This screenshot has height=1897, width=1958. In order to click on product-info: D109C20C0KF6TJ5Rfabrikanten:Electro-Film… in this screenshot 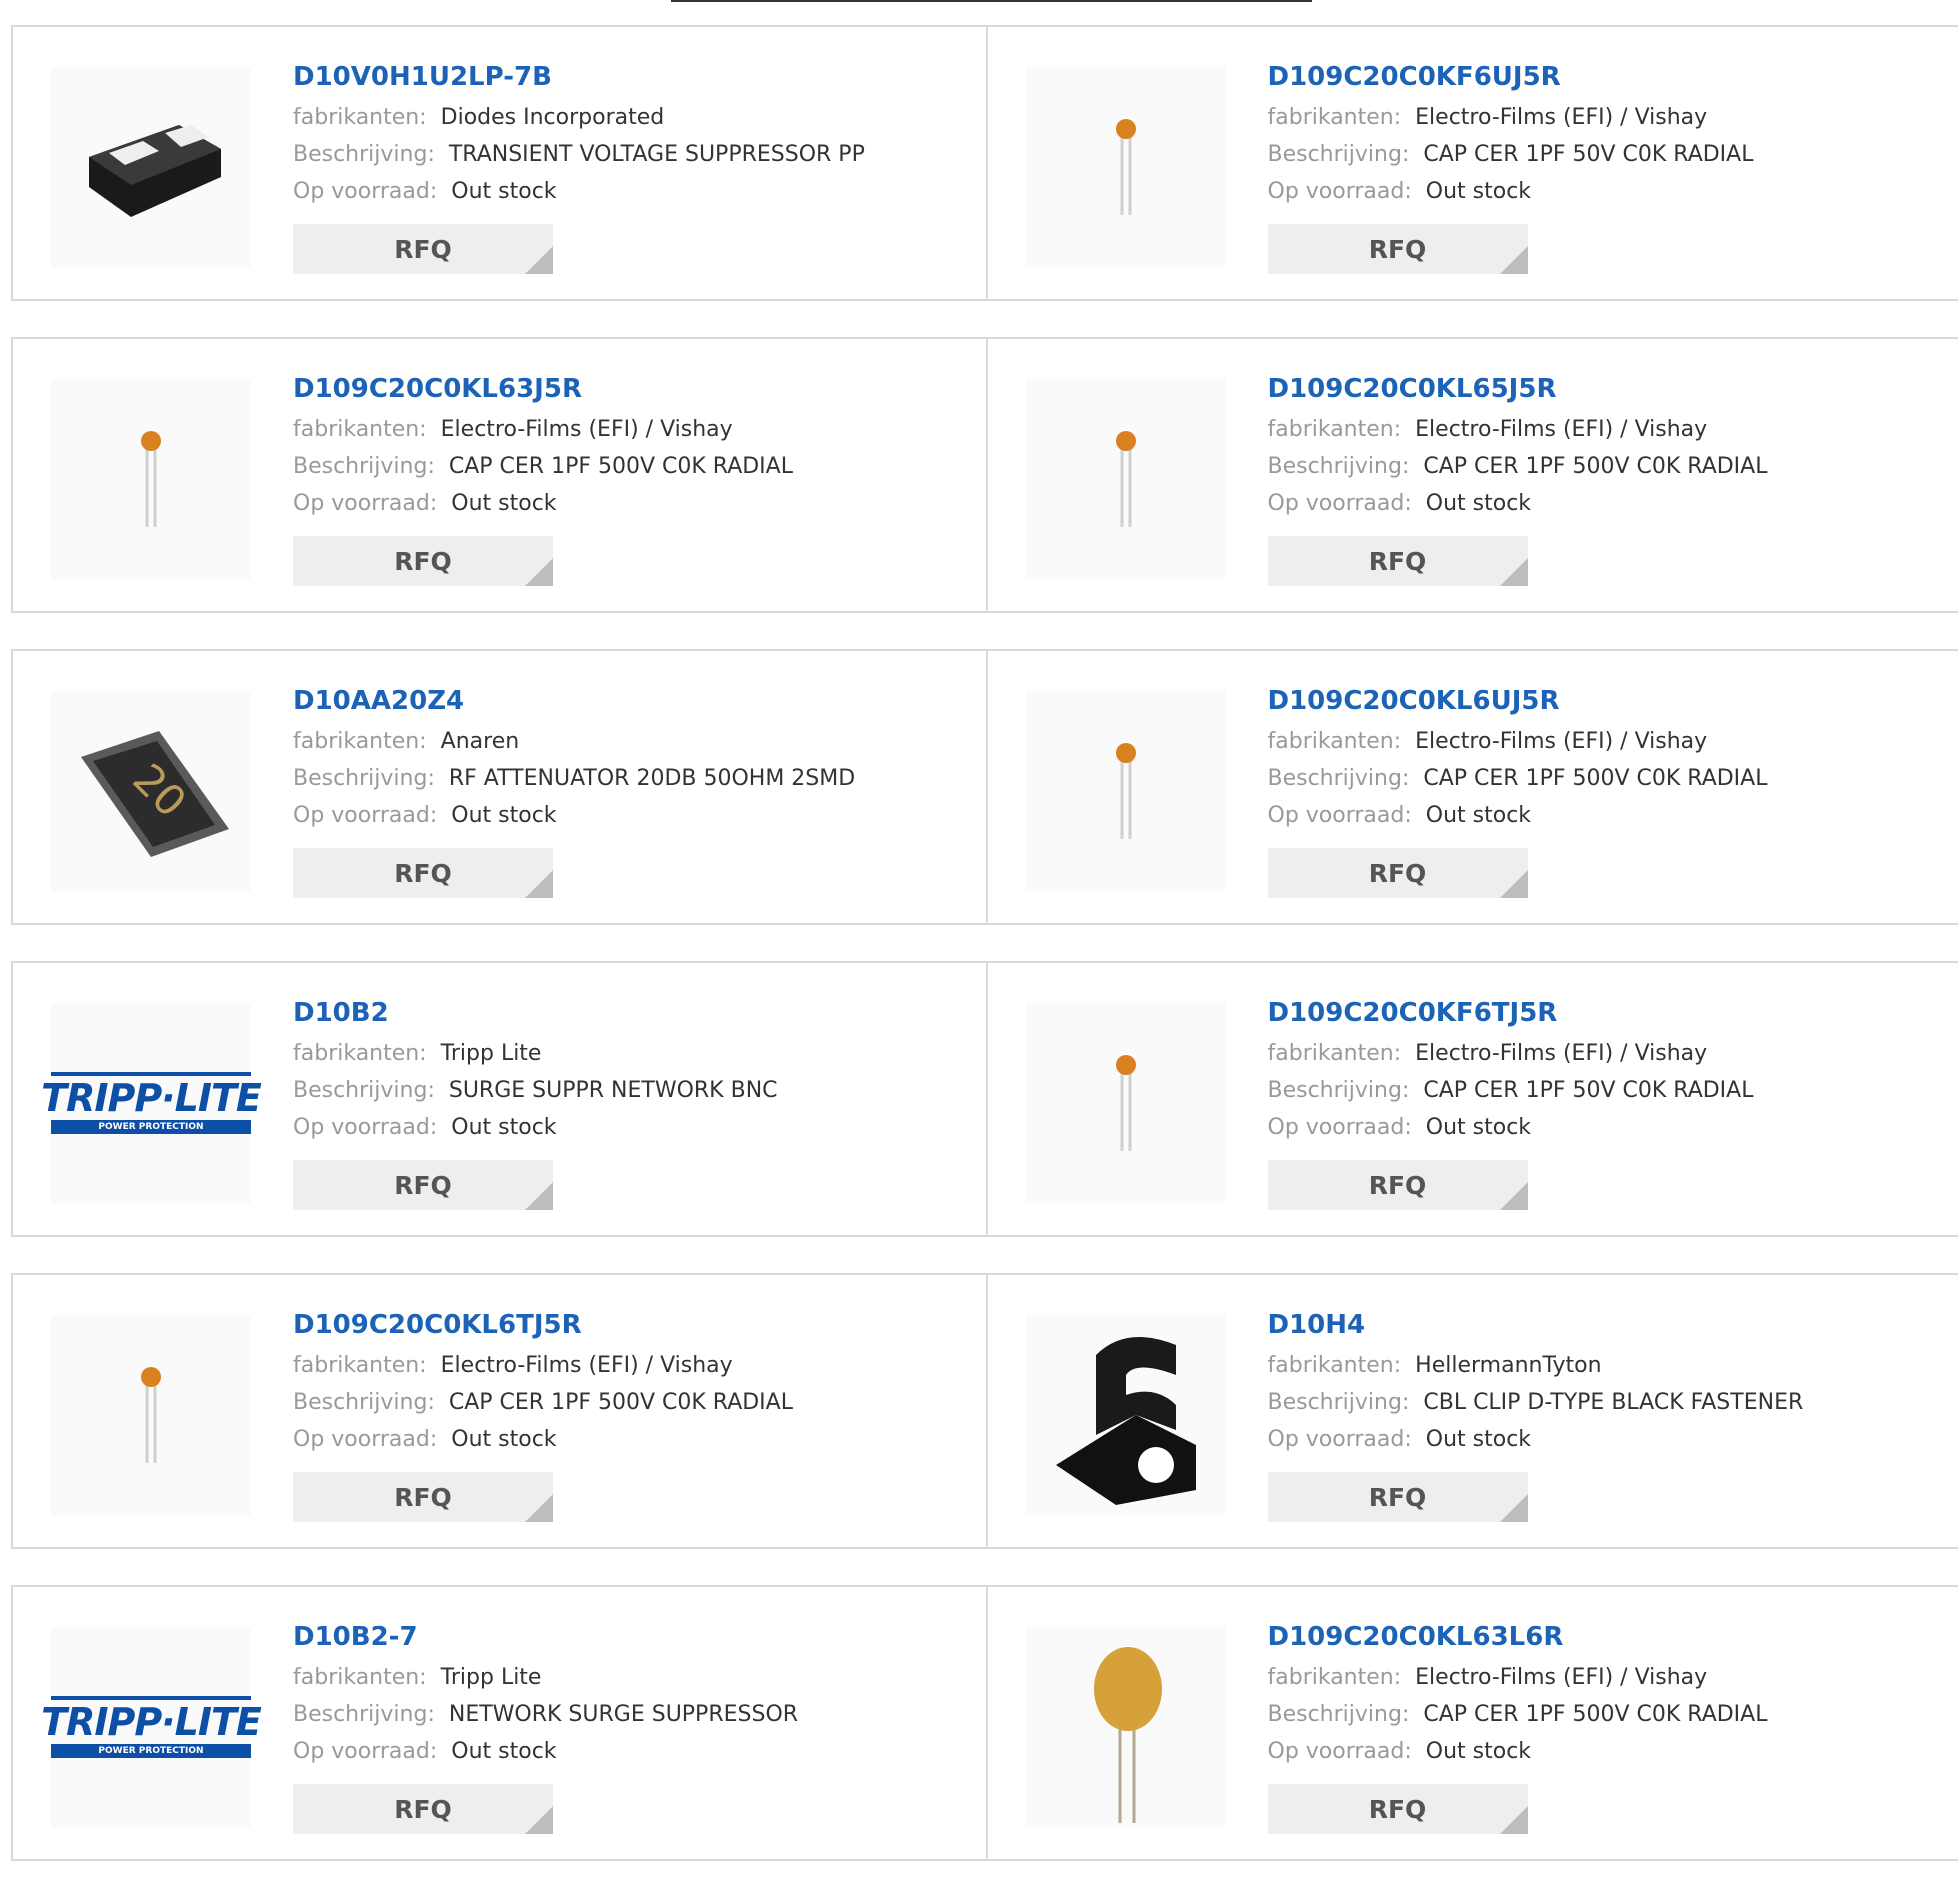, I will do `click(1613, 1100)`.